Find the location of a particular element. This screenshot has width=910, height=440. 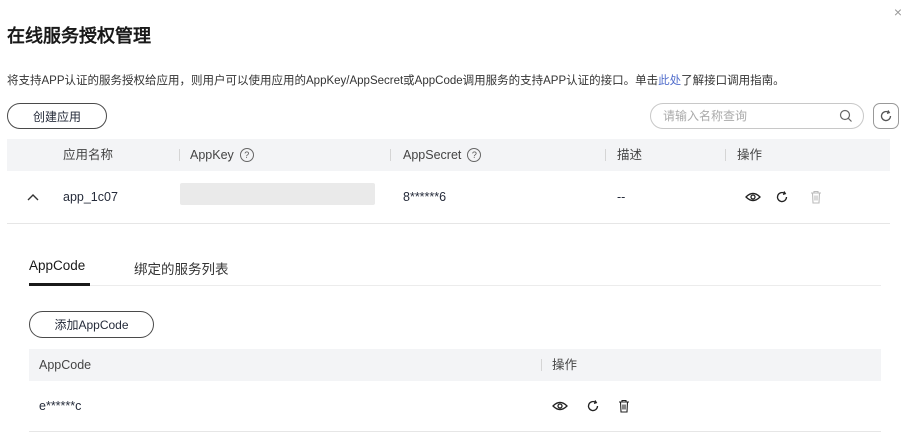

refresh-icon is located at coordinates (886, 116).